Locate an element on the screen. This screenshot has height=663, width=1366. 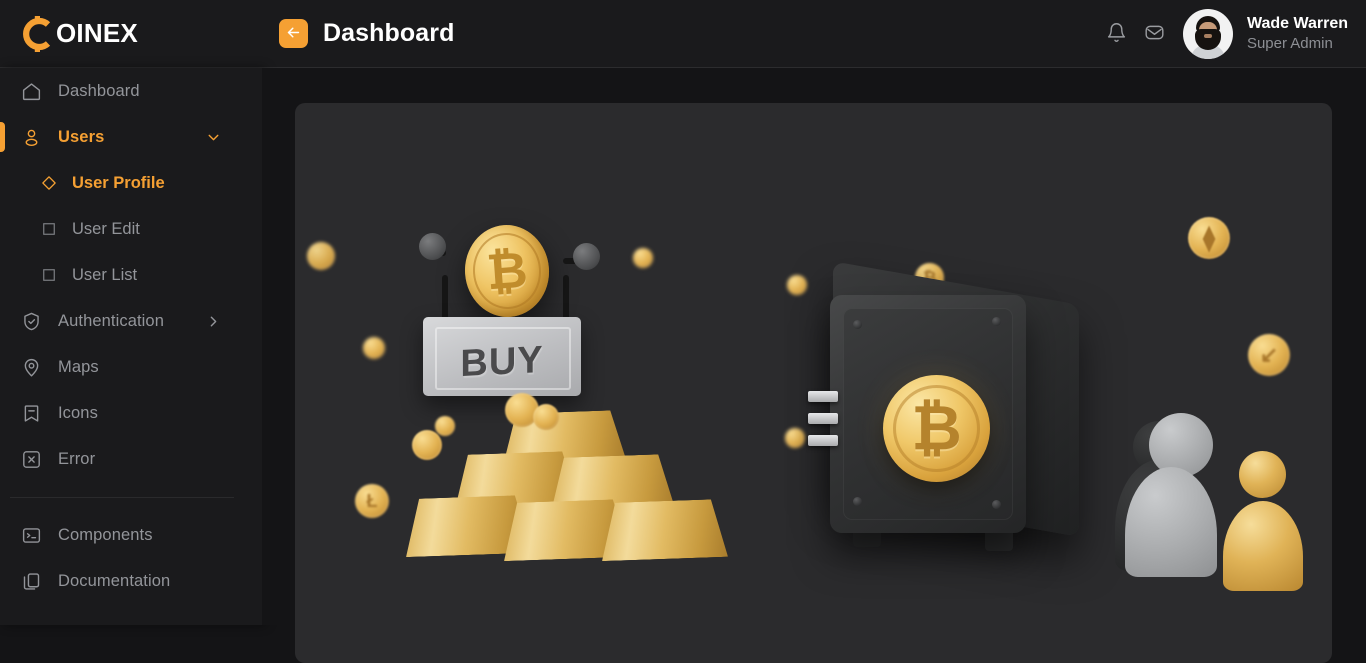
avatar is located at coordinates (1207, 33).